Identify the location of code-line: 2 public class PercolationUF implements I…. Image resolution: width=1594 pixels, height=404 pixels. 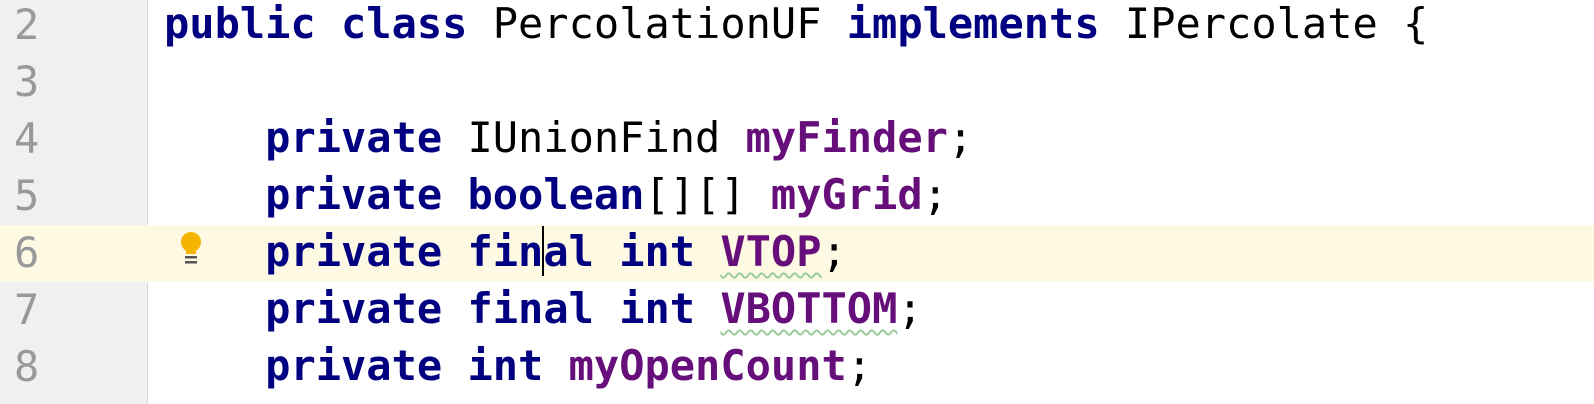
(797, 27).